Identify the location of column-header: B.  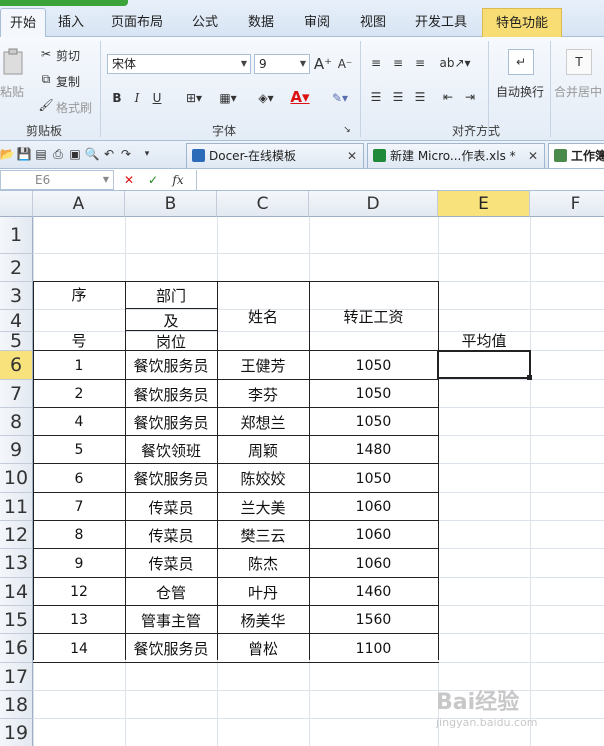
(171, 204).